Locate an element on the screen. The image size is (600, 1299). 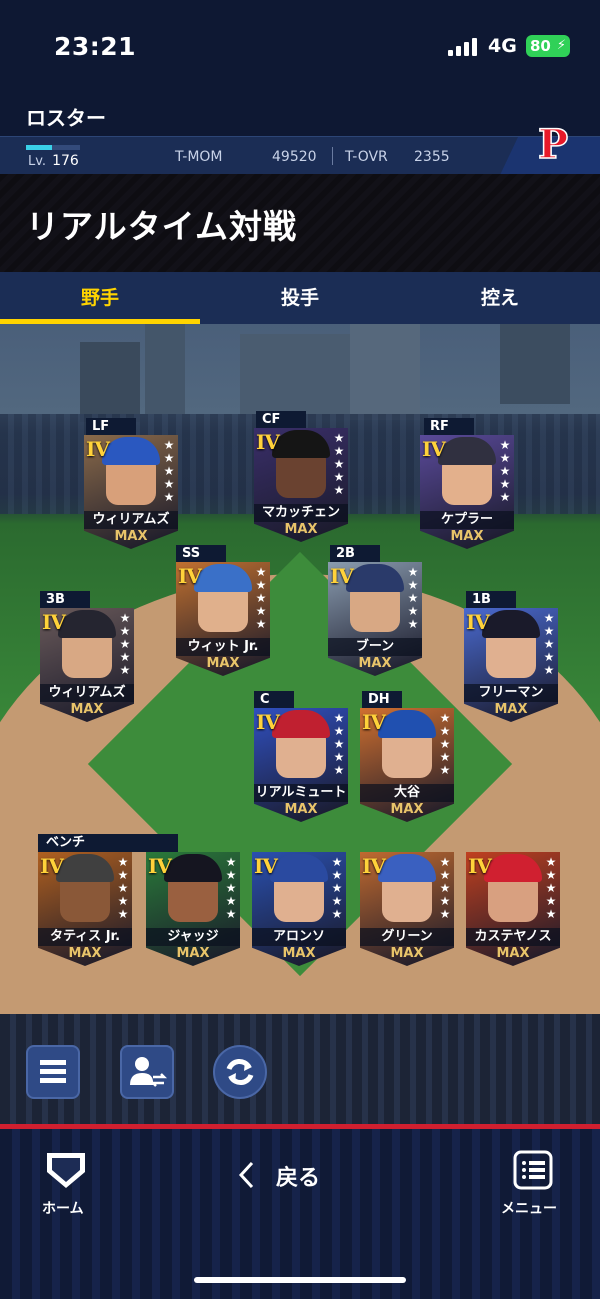
tab-bar: 野手 投手 控え is located at coordinates (300, 298).